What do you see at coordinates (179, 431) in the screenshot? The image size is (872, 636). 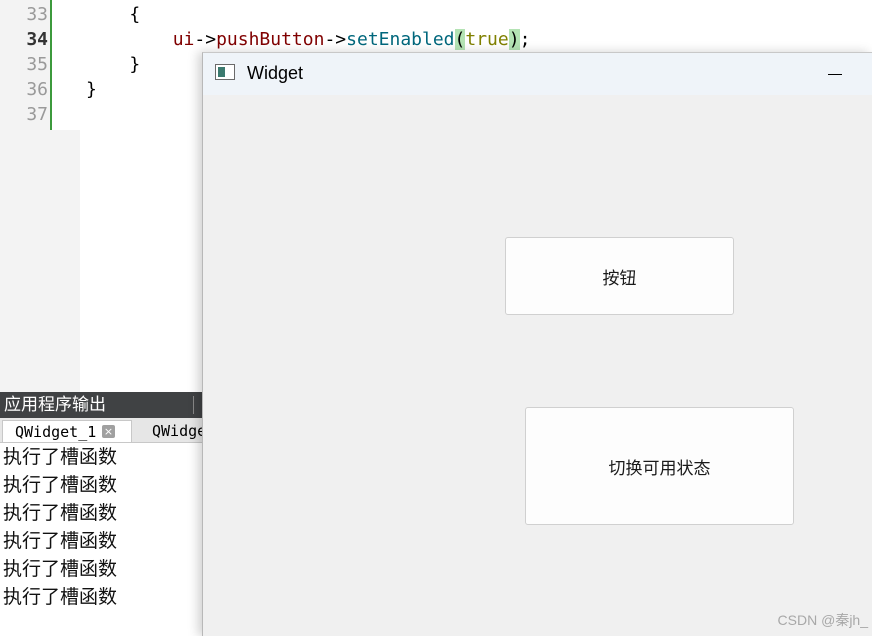 I see `output-tab-qwidget: QWidge` at bounding box center [179, 431].